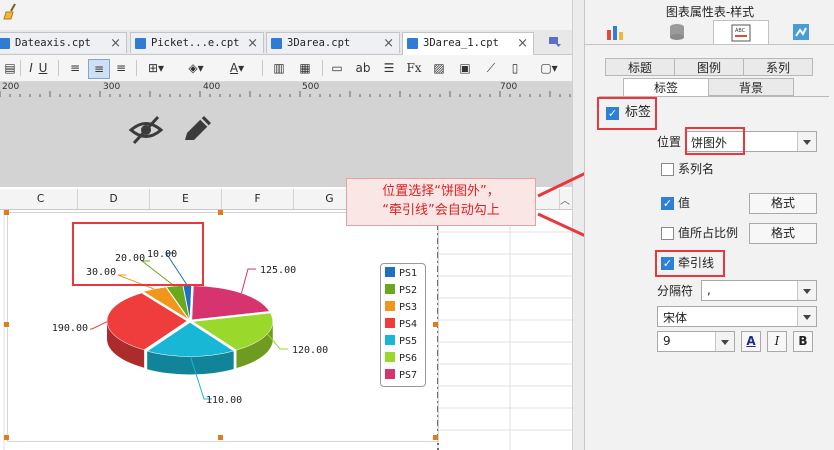 The image size is (834, 450). What do you see at coordinates (783, 203) in the screenshot?
I see `value-format-button: 格式` at bounding box center [783, 203].